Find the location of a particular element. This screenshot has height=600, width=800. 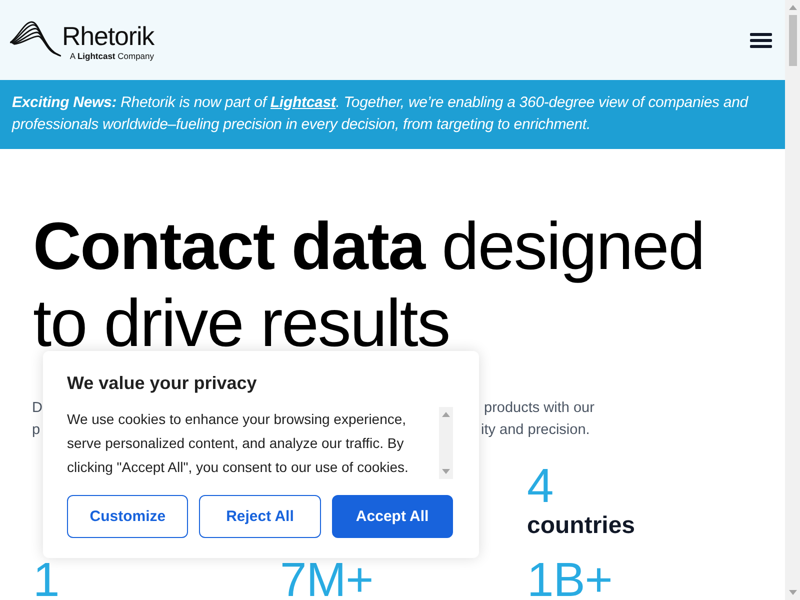

stat-value: 1 is located at coordinates (46, 581).